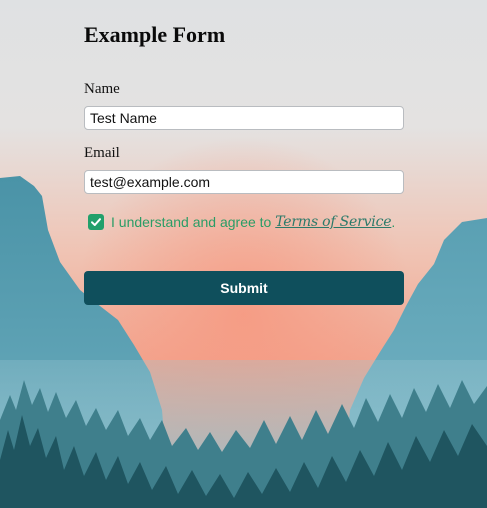  What do you see at coordinates (393, 222) in the screenshot?
I see `consent-period: .` at bounding box center [393, 222].